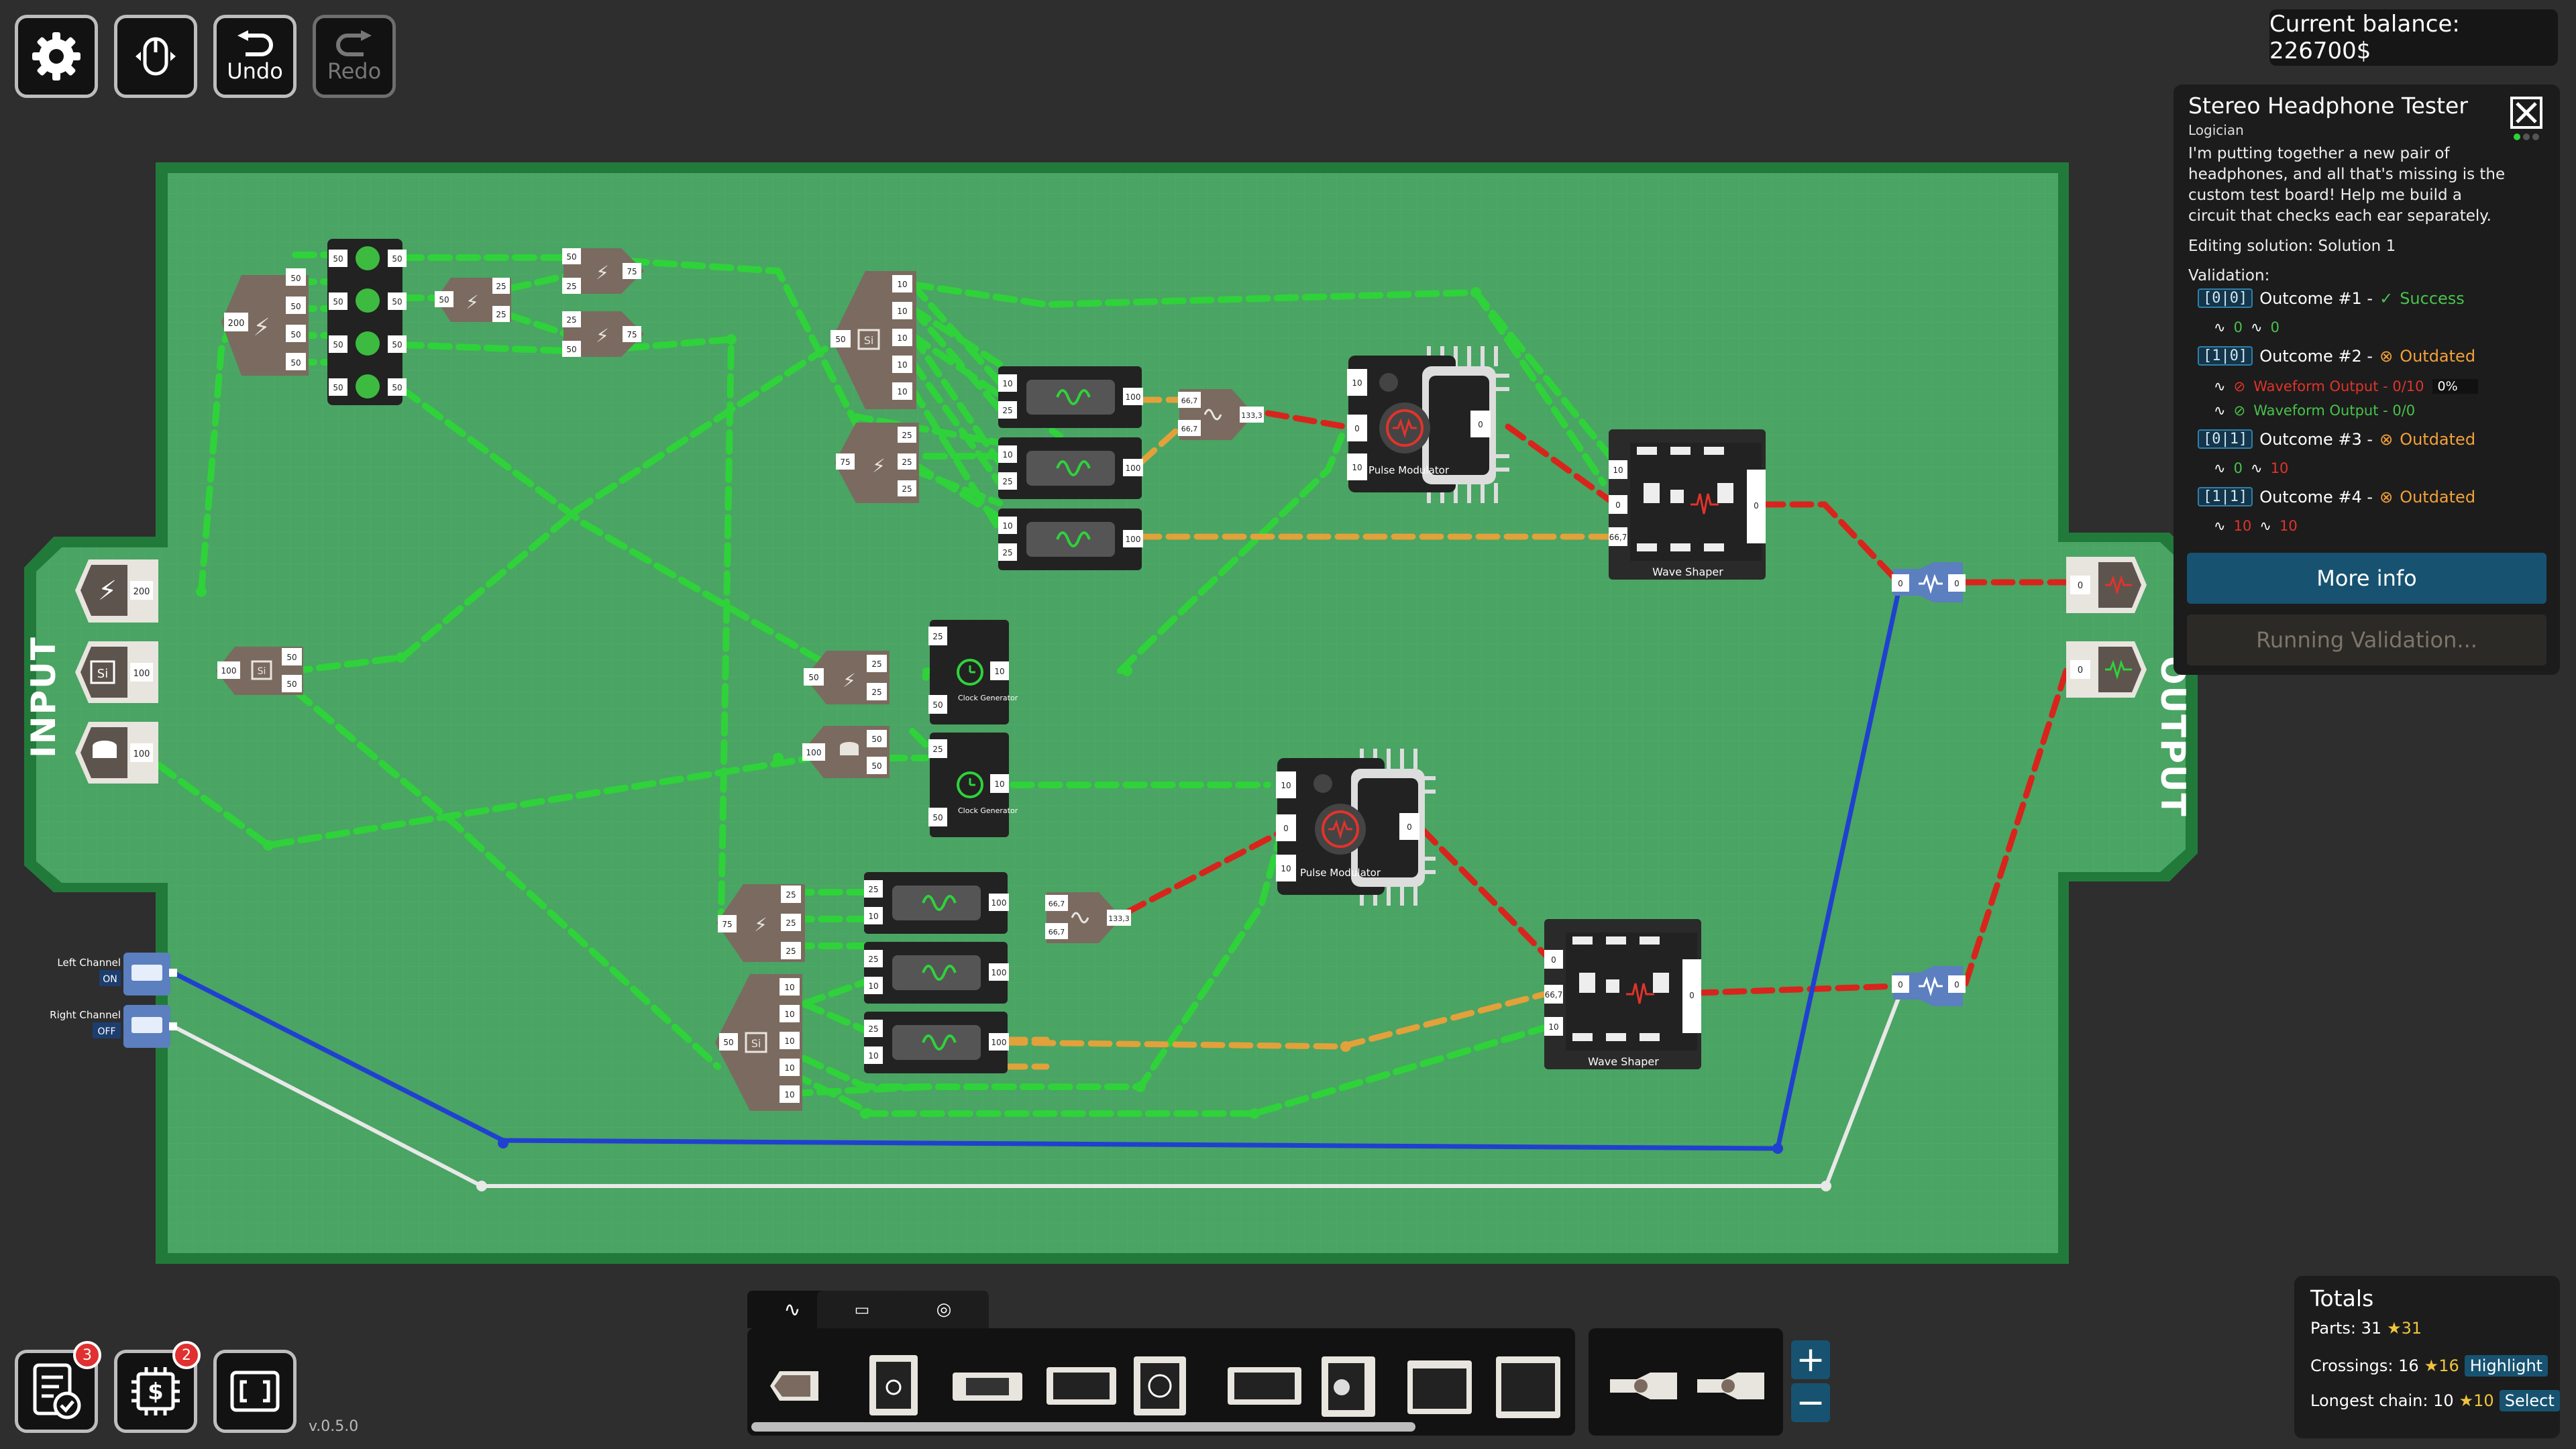 This screenshot has height=1449, width=2576. Describe the element at coordinates (2315, 410) in the screenshot. I see `outcome-detail-ok: ∿ ⊘ Waveform Output - 0/0` at that location.